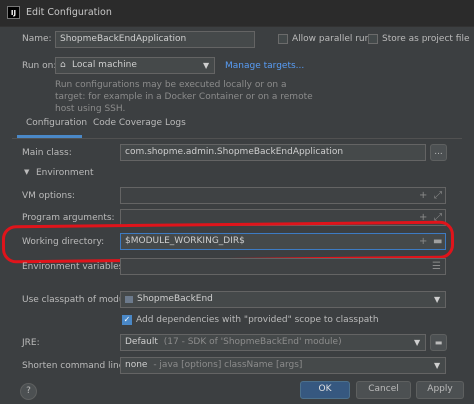 The image size is (474, 404). What do you see at coordinates (65, 173) in the screenshot?
I see `environment-section-label: Environment` at bounding box center [65, 173].